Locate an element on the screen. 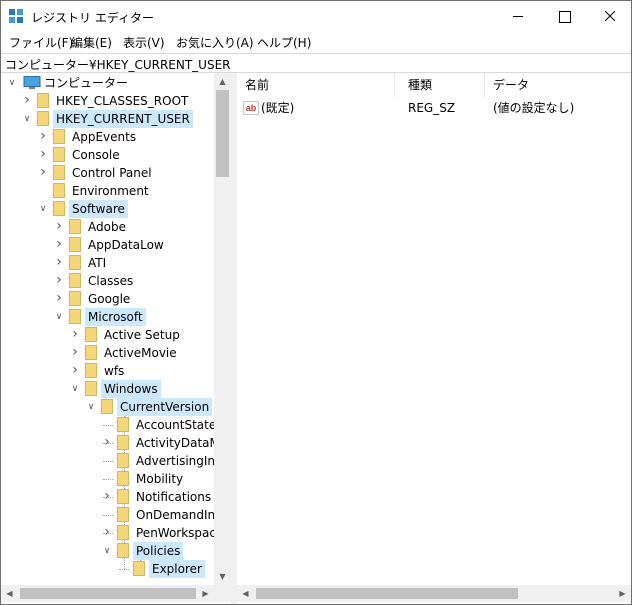 The width and height of the screenshot is (632, 605). tree-node: › ActivityDataM is located at coordinates (110, 443).